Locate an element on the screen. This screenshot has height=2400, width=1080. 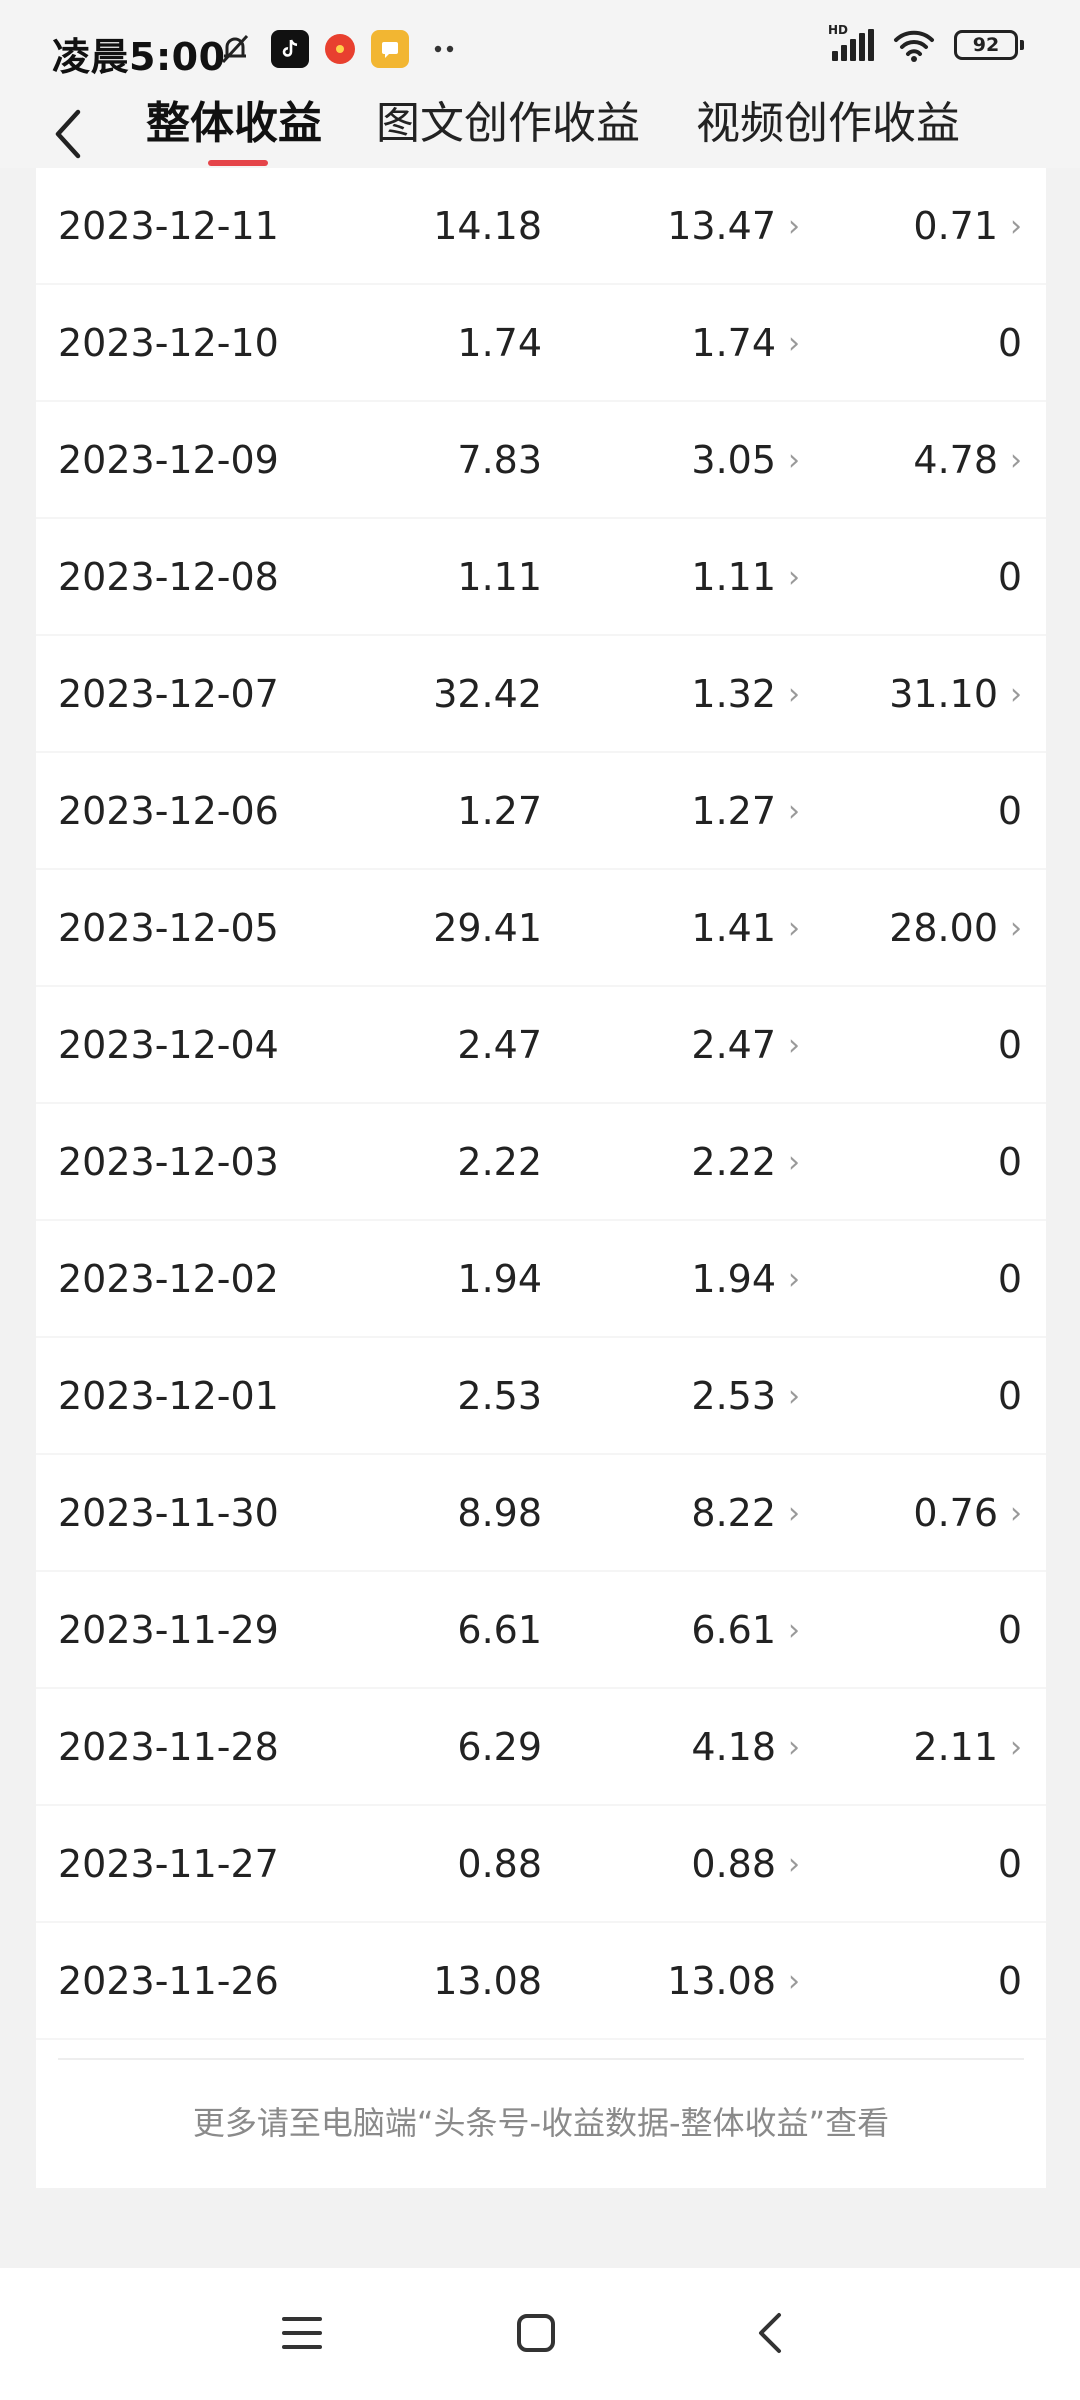
table-row: 2023-11-30 8.98 8.22 › 0.76 › is located at coordinates (541, 1513).